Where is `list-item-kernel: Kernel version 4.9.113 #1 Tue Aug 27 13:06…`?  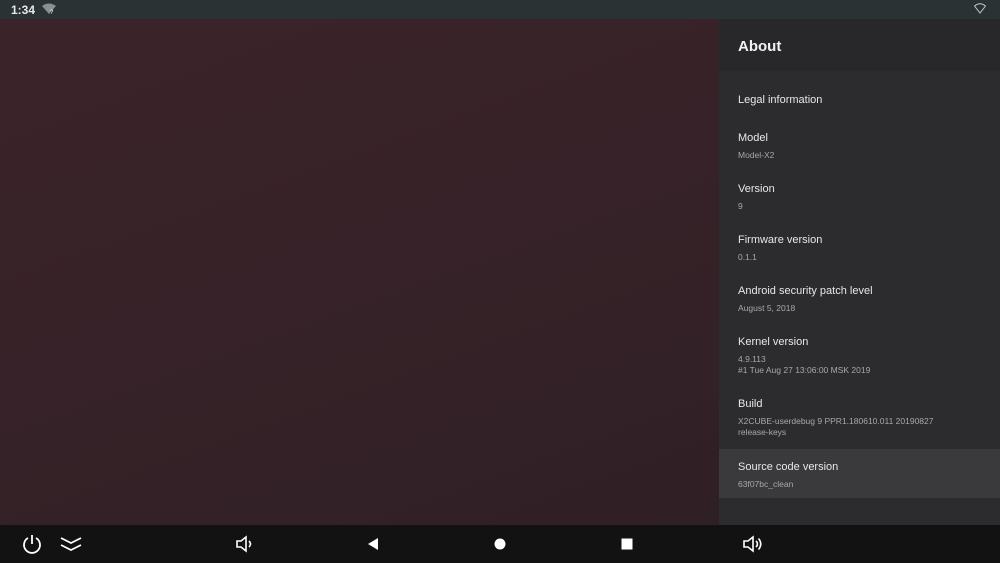
list-item-kernel: Kernel version 4.9.113 #1 Tue Aug 27 13:06… is located at coordinates (859, 356).